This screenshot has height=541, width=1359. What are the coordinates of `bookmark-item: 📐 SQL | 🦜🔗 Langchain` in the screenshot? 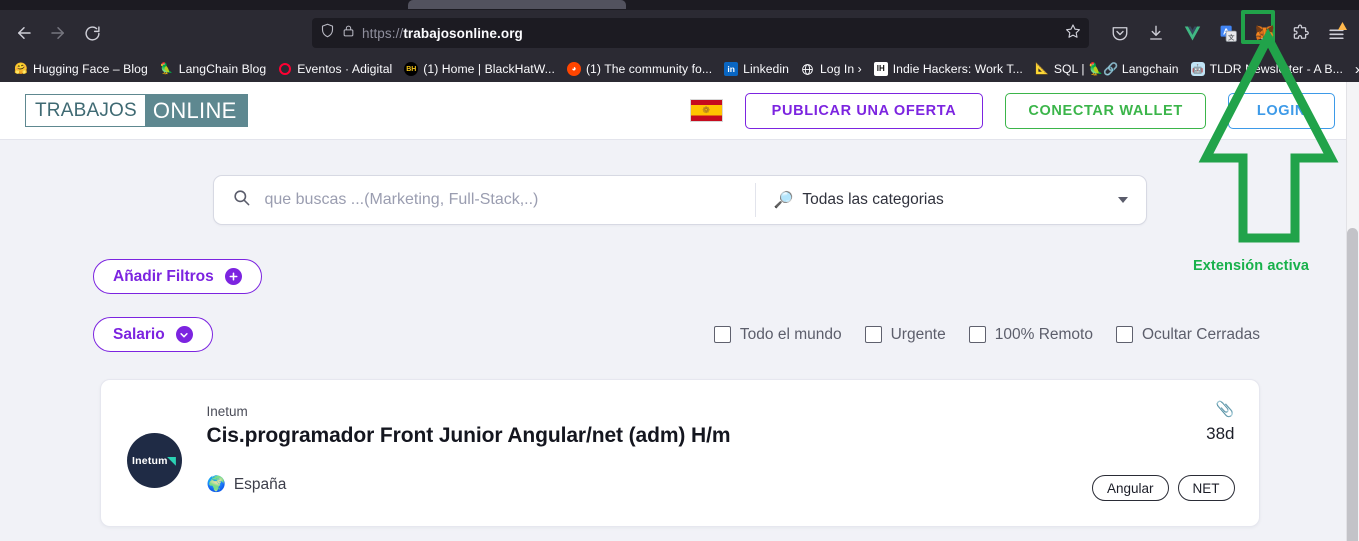 It's located at (1107, 69).